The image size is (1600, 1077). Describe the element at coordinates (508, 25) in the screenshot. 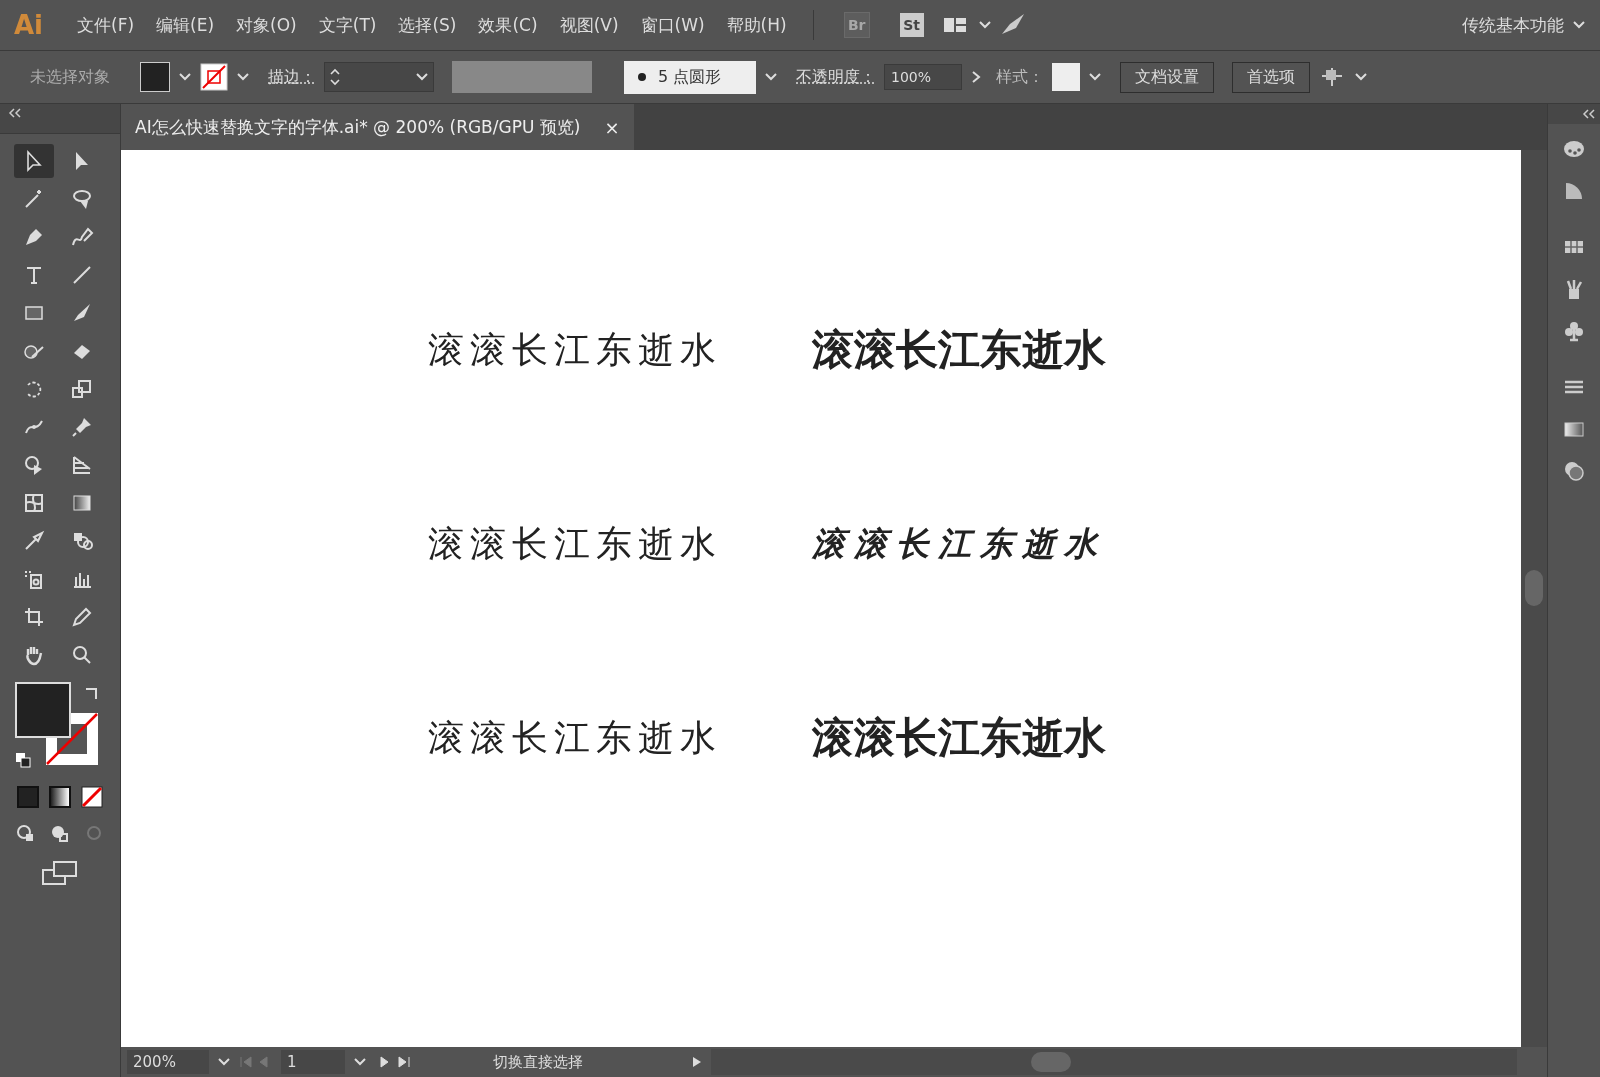

I see `menu-item: 效果(C)` at that location.